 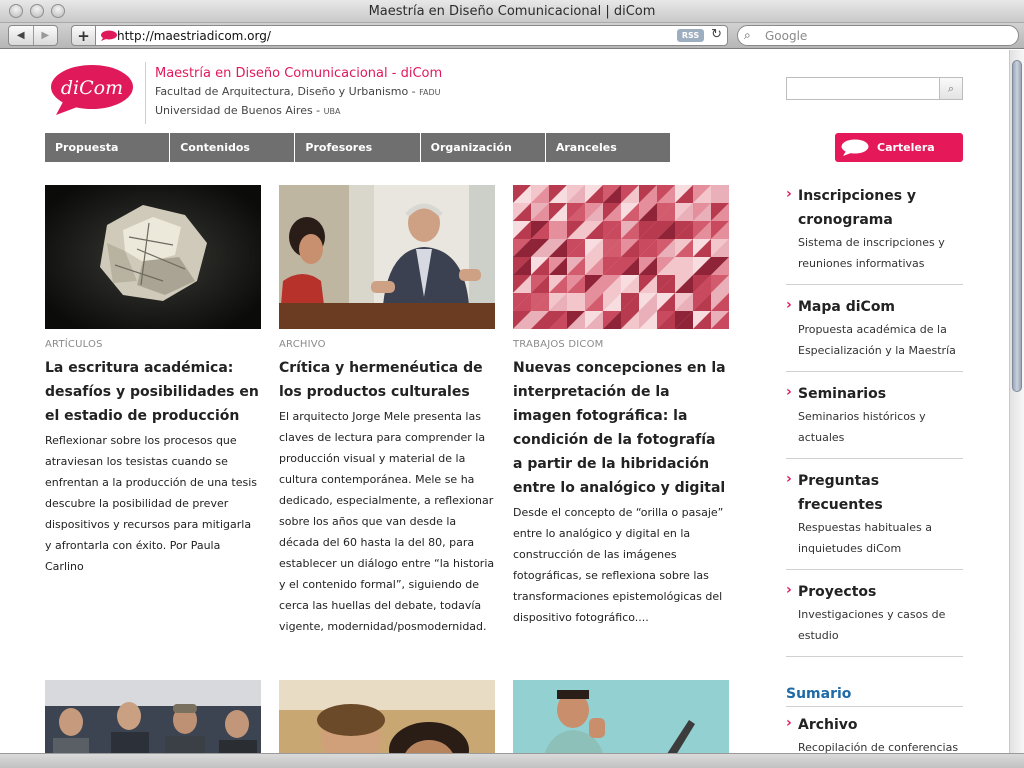 I want to click on add-bookmark-button: +, so click(x=83, y=35).